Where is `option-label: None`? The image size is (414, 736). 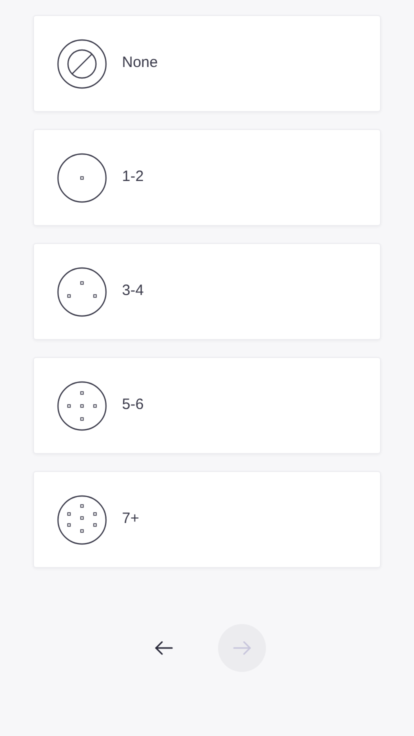
option-label: None is located at coordinates (140, 63).